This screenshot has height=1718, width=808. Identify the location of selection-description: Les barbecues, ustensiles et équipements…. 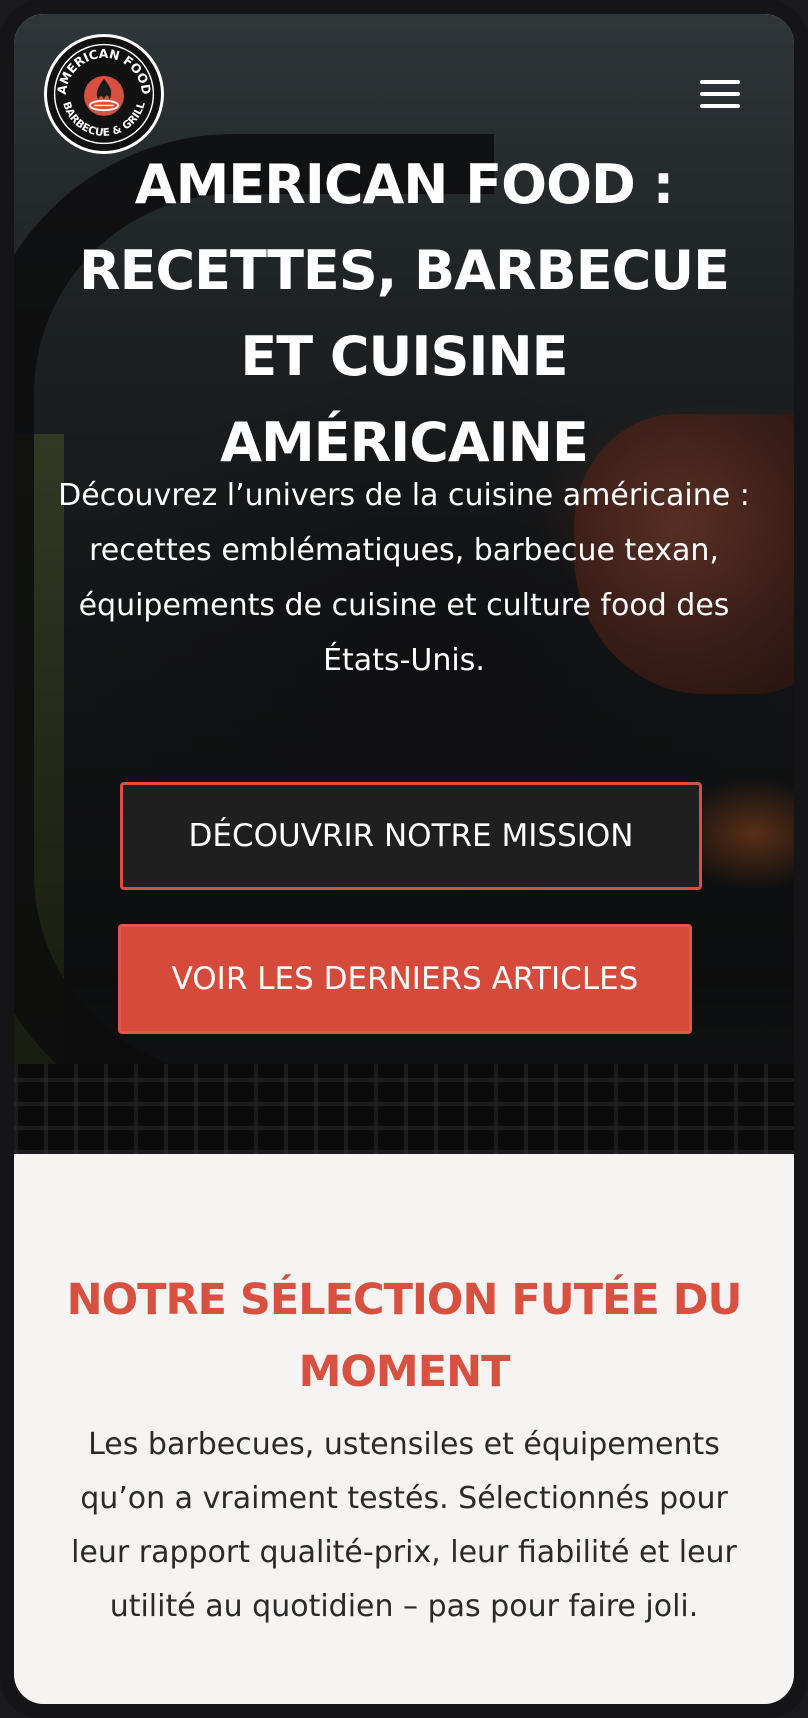
(404, 1525).